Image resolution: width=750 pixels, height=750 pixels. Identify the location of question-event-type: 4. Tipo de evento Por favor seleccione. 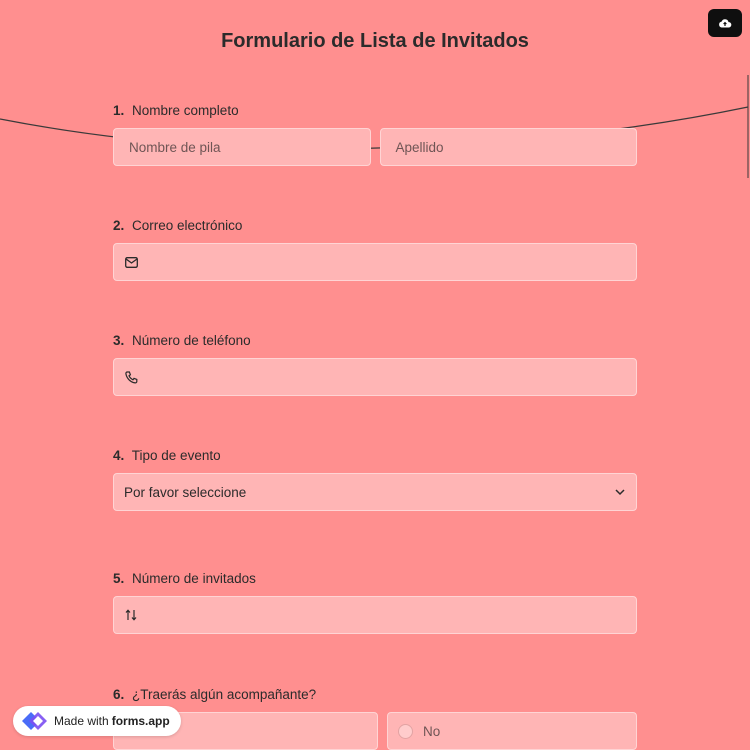
(375, 479).